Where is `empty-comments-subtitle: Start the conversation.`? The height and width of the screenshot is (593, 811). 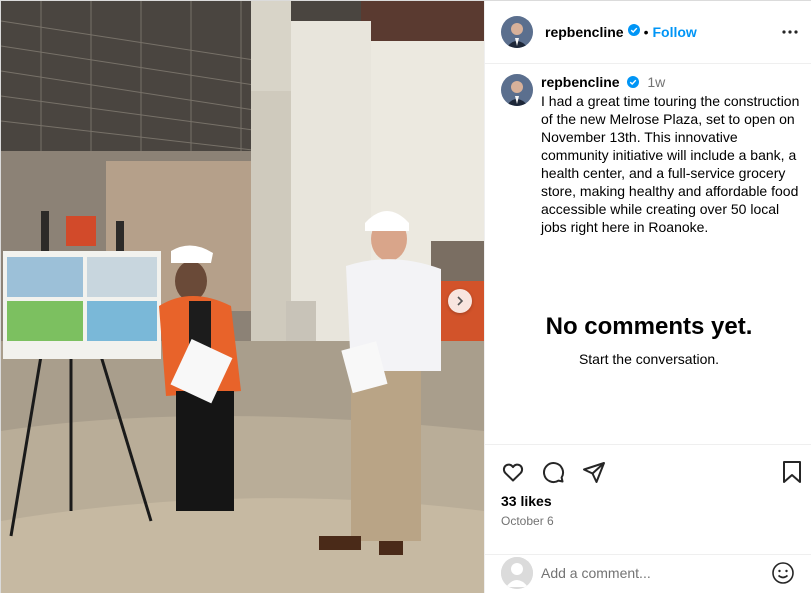 empty-comments-subtitle: Start the conversation. is located at coordinates (649, 359).